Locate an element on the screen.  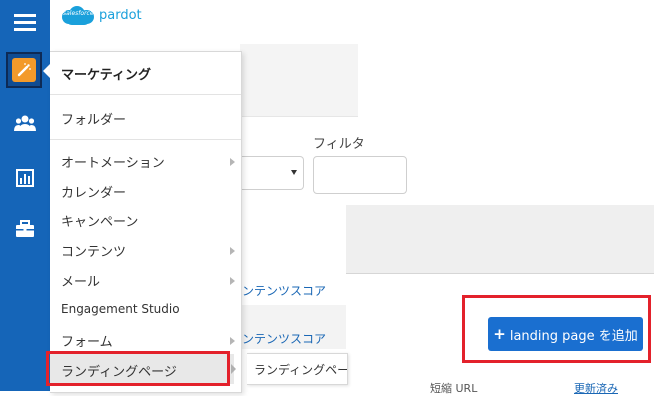
menu-item-email: メール is located at coordinates (80, 280).